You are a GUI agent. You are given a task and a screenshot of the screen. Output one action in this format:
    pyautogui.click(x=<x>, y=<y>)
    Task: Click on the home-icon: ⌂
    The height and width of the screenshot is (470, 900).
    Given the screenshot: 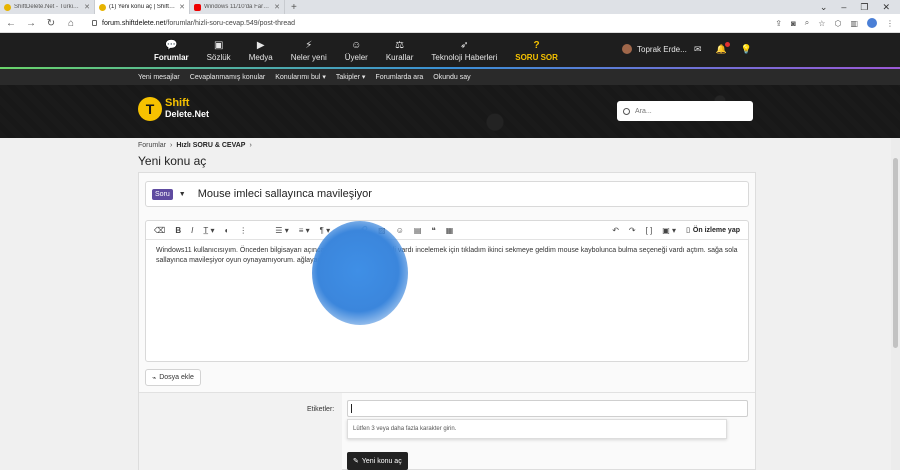 What is the action you would take?
    pyautogui.click(x=71, y=23)
    